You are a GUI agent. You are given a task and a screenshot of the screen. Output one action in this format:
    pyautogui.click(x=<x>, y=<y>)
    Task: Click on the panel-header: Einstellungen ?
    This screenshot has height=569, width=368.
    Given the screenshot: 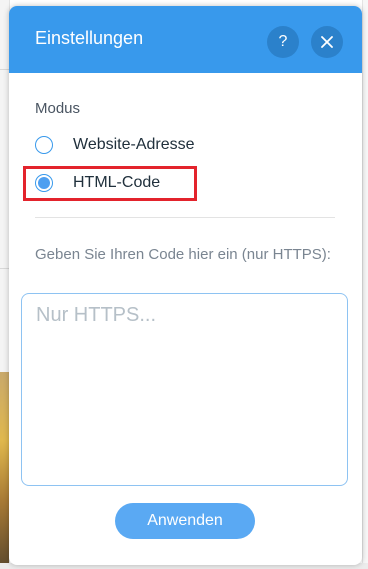 What is the action you would take?
    pyautogui.click(x=185, y=39)
    